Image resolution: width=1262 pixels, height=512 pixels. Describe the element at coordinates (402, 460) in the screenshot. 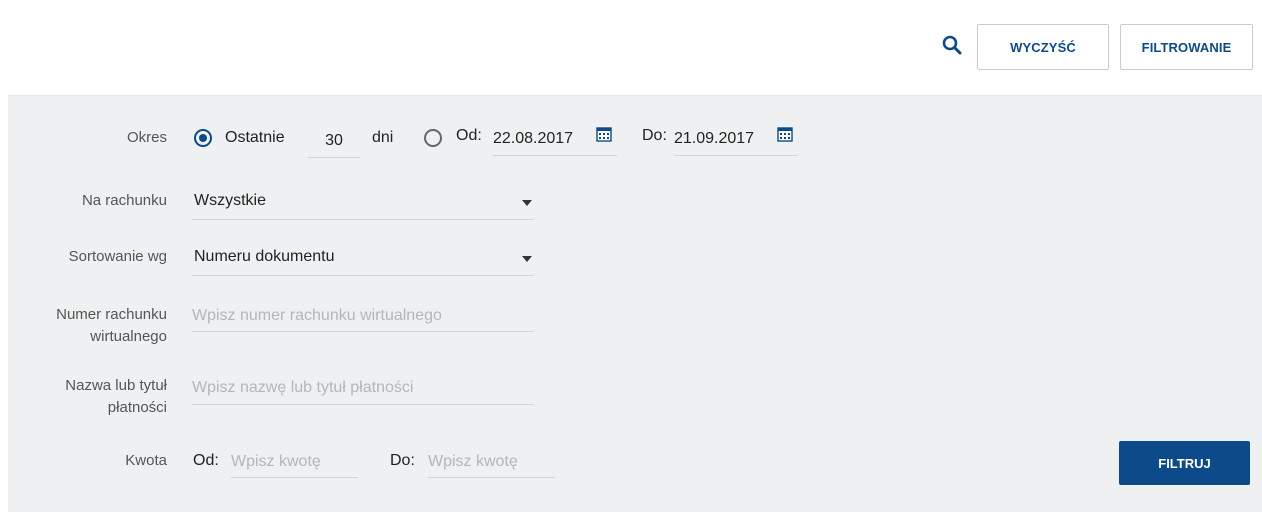

I see `amount-to-label: Do:` at that location.